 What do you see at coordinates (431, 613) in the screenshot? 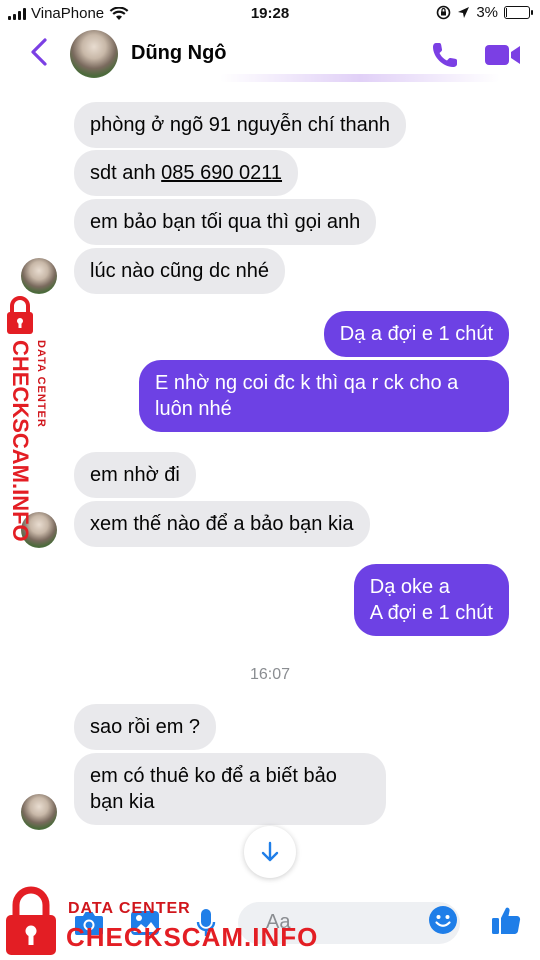
I see `message-line: A đợi e 1 chút` at bounding box center [431, 613].